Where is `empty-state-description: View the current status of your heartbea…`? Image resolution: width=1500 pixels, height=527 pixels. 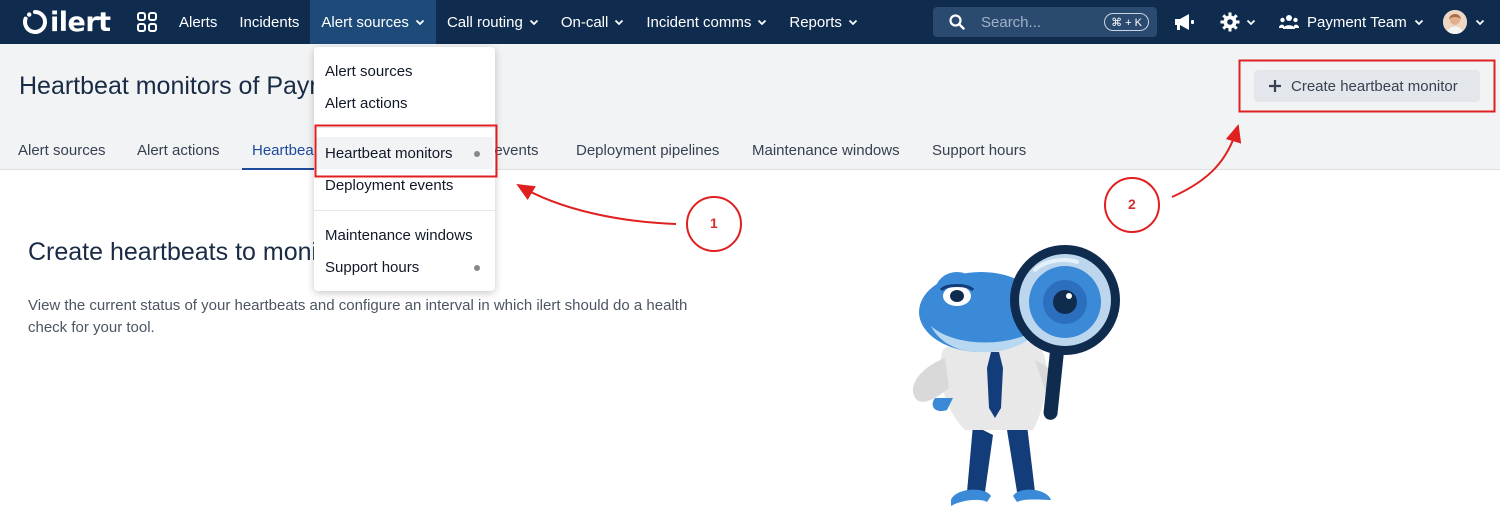 empty-state-description: View the current status of your heartbea… is located at coordinates (358, 316).